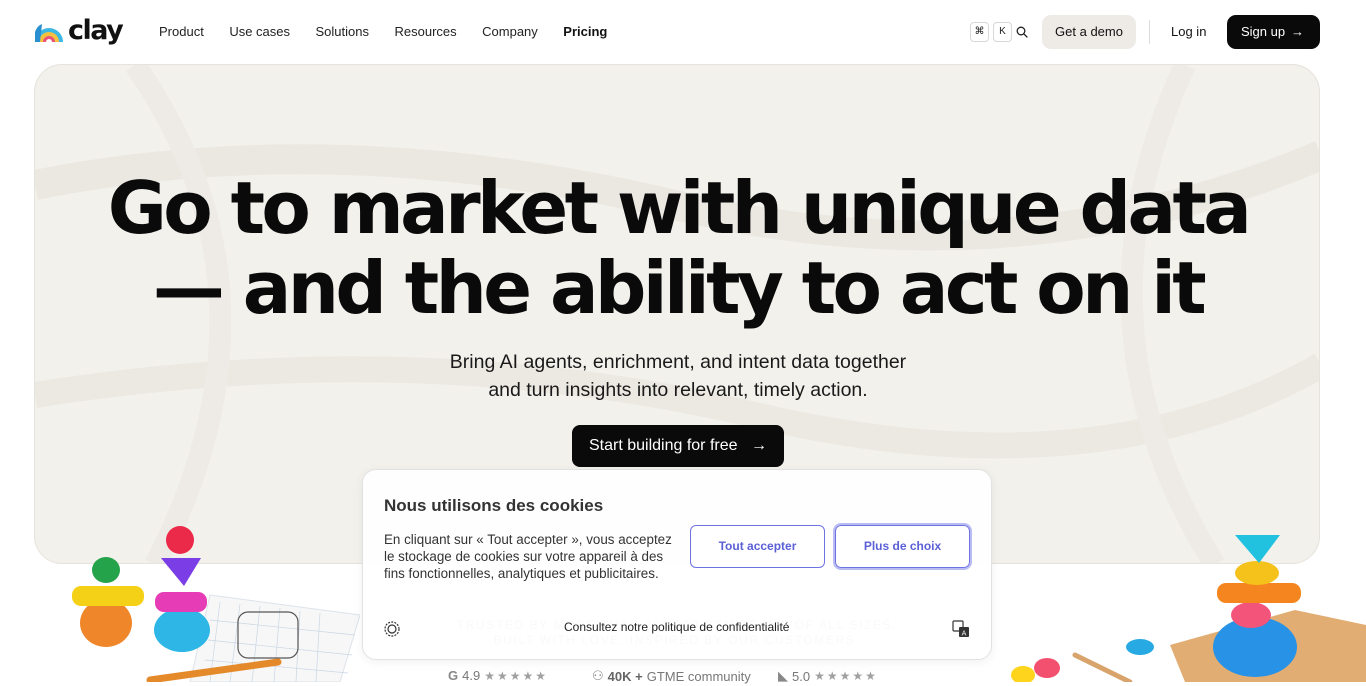  I want to click on start-building-label: Start building for free, so click(663, 445).